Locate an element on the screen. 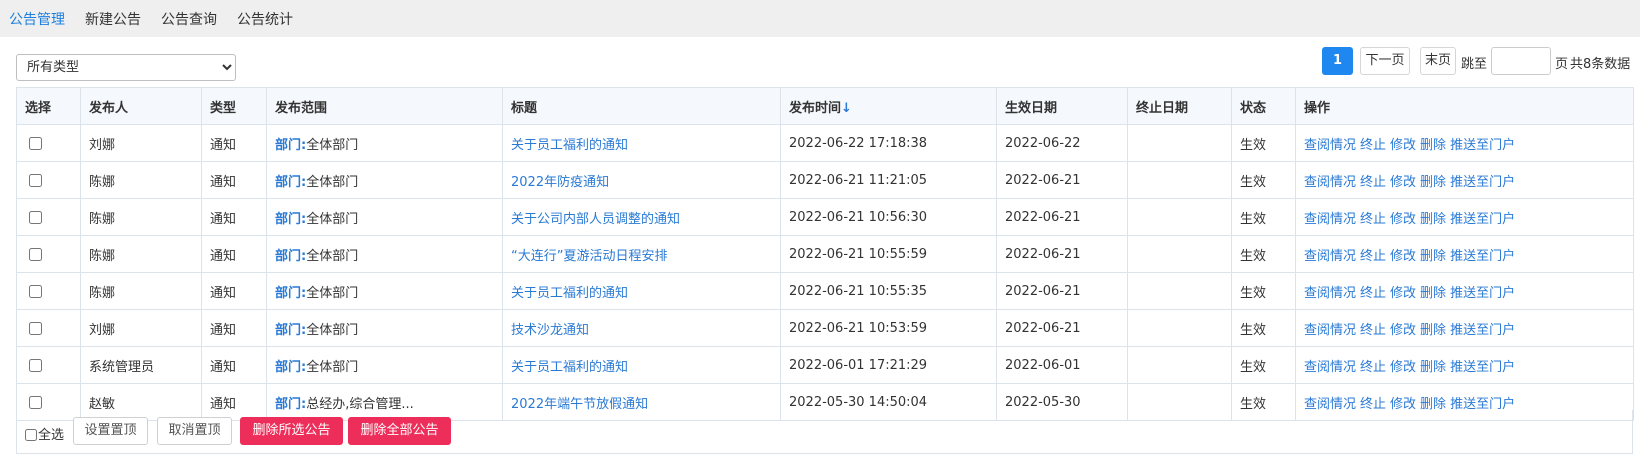 Image resolution: width=1640 pixels, height=471 pixels. next-page-button: 下一页 is located at coordinates (1385, 61).